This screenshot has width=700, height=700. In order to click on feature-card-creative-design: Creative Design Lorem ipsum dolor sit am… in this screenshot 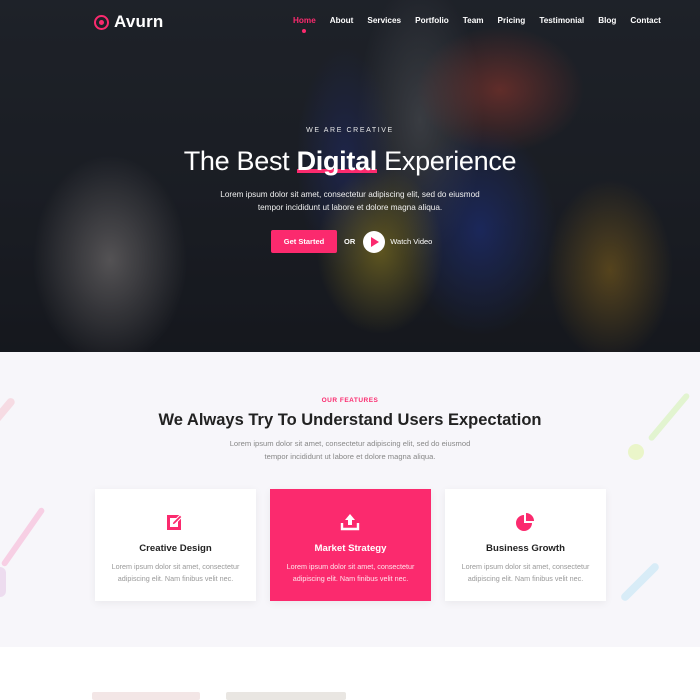, I will do `click(175, 545)`.